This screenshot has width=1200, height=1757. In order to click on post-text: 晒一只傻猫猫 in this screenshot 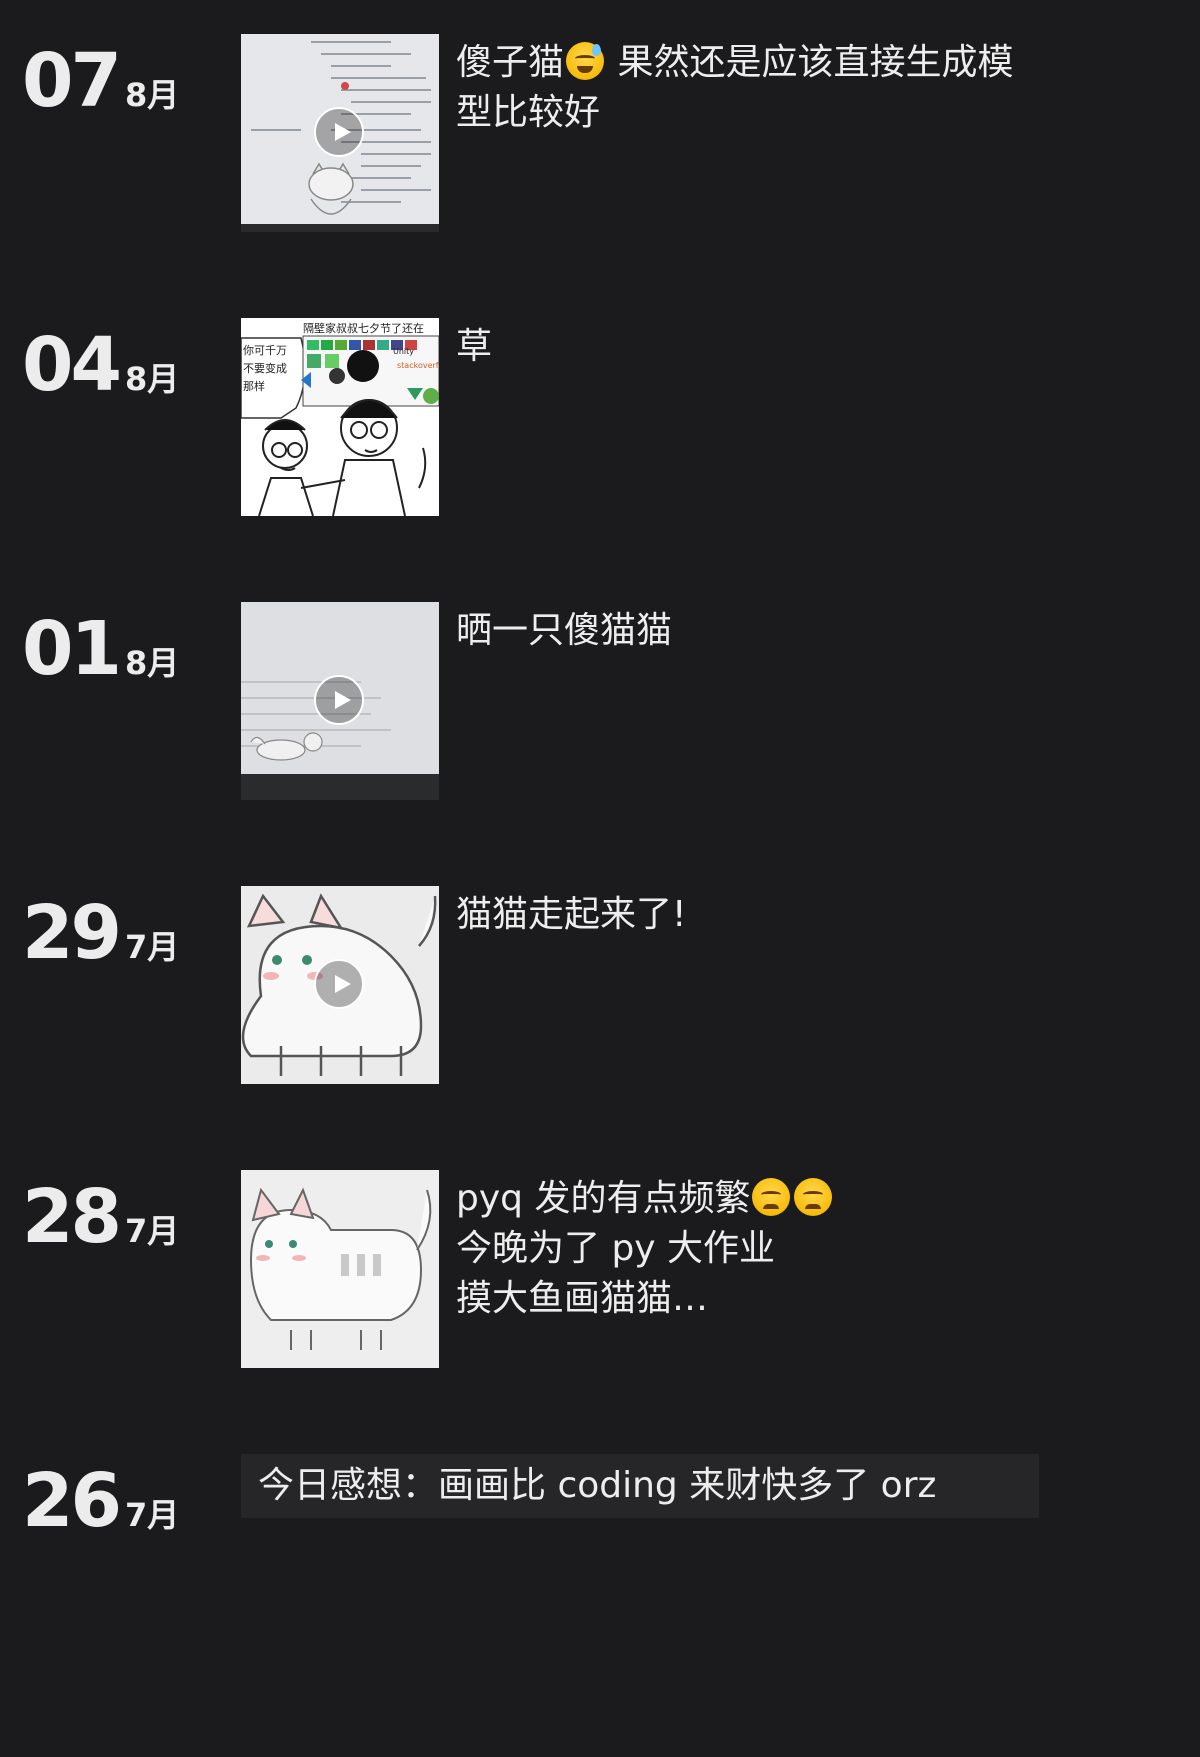, I will do `click(564, 630)`.